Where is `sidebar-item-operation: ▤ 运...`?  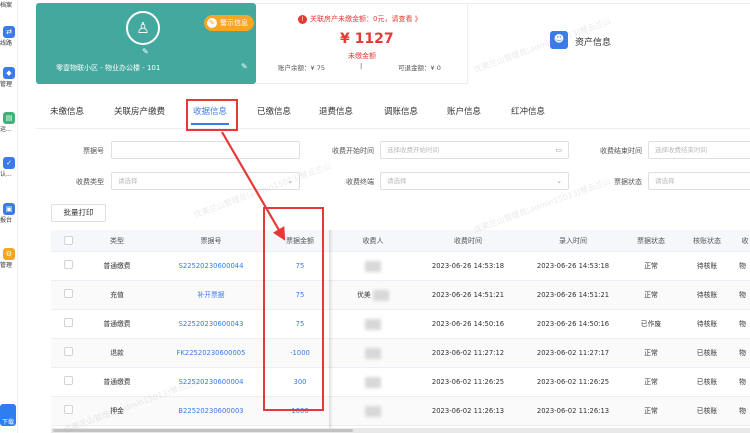 sidebar-item-operation: ▤ 运... is located at coordinates (9, 122).